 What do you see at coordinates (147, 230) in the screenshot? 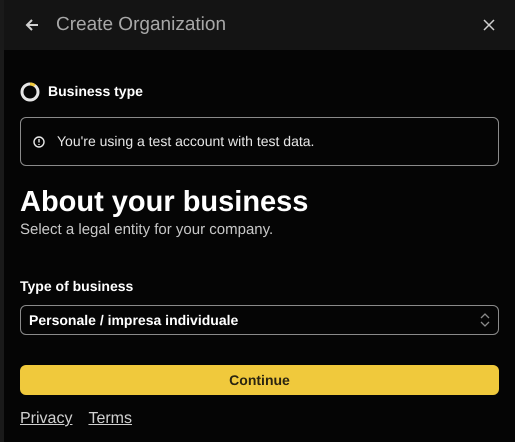
I see `page-subtitle: Select a legal entity for your company.` at bounding box center [147, 230].